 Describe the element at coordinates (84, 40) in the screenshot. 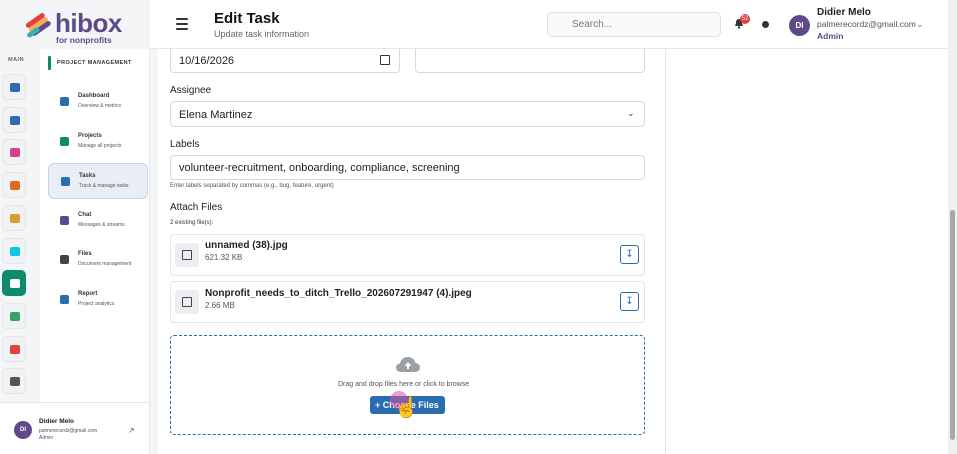

I see `brand-tagline: for nonprofits` at that location.